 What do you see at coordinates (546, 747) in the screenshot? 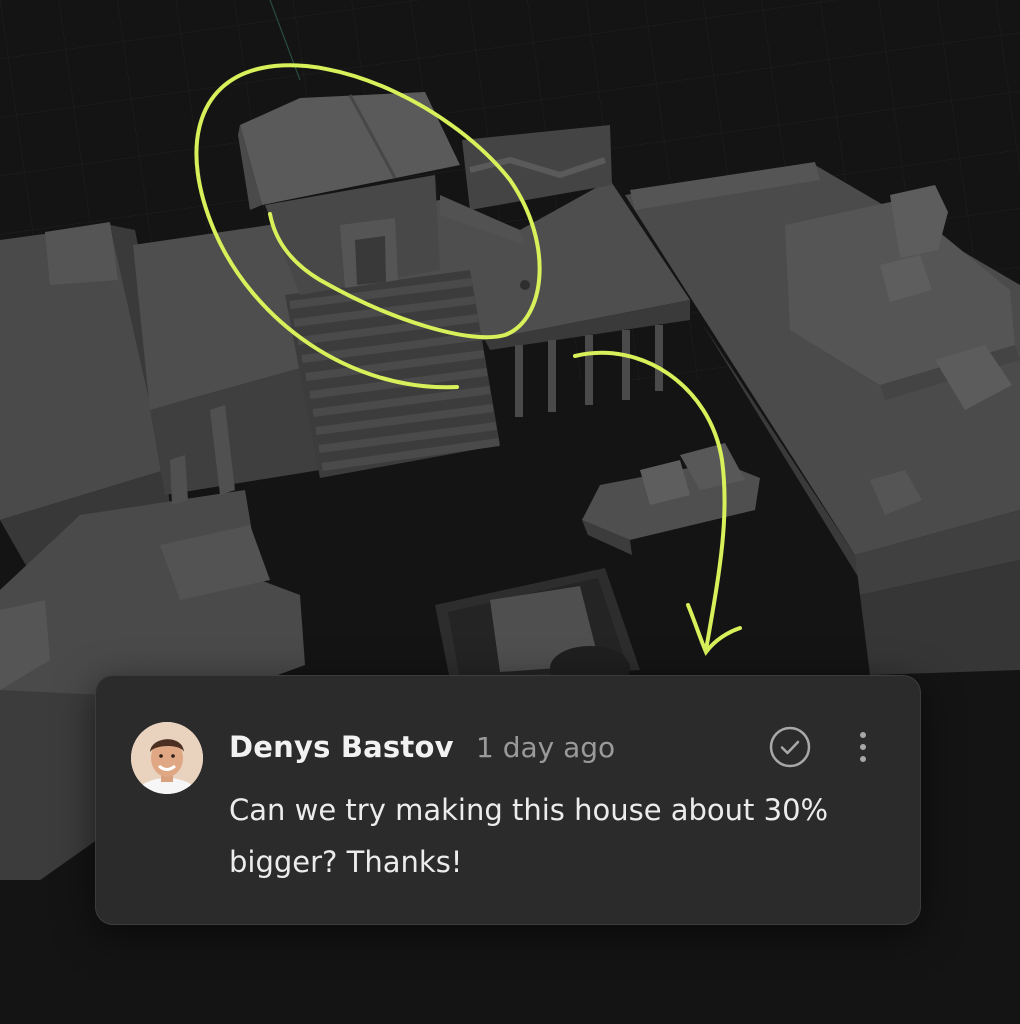
I see `comment-timestamp: 1 day ago` at bounding box center [546, 747].